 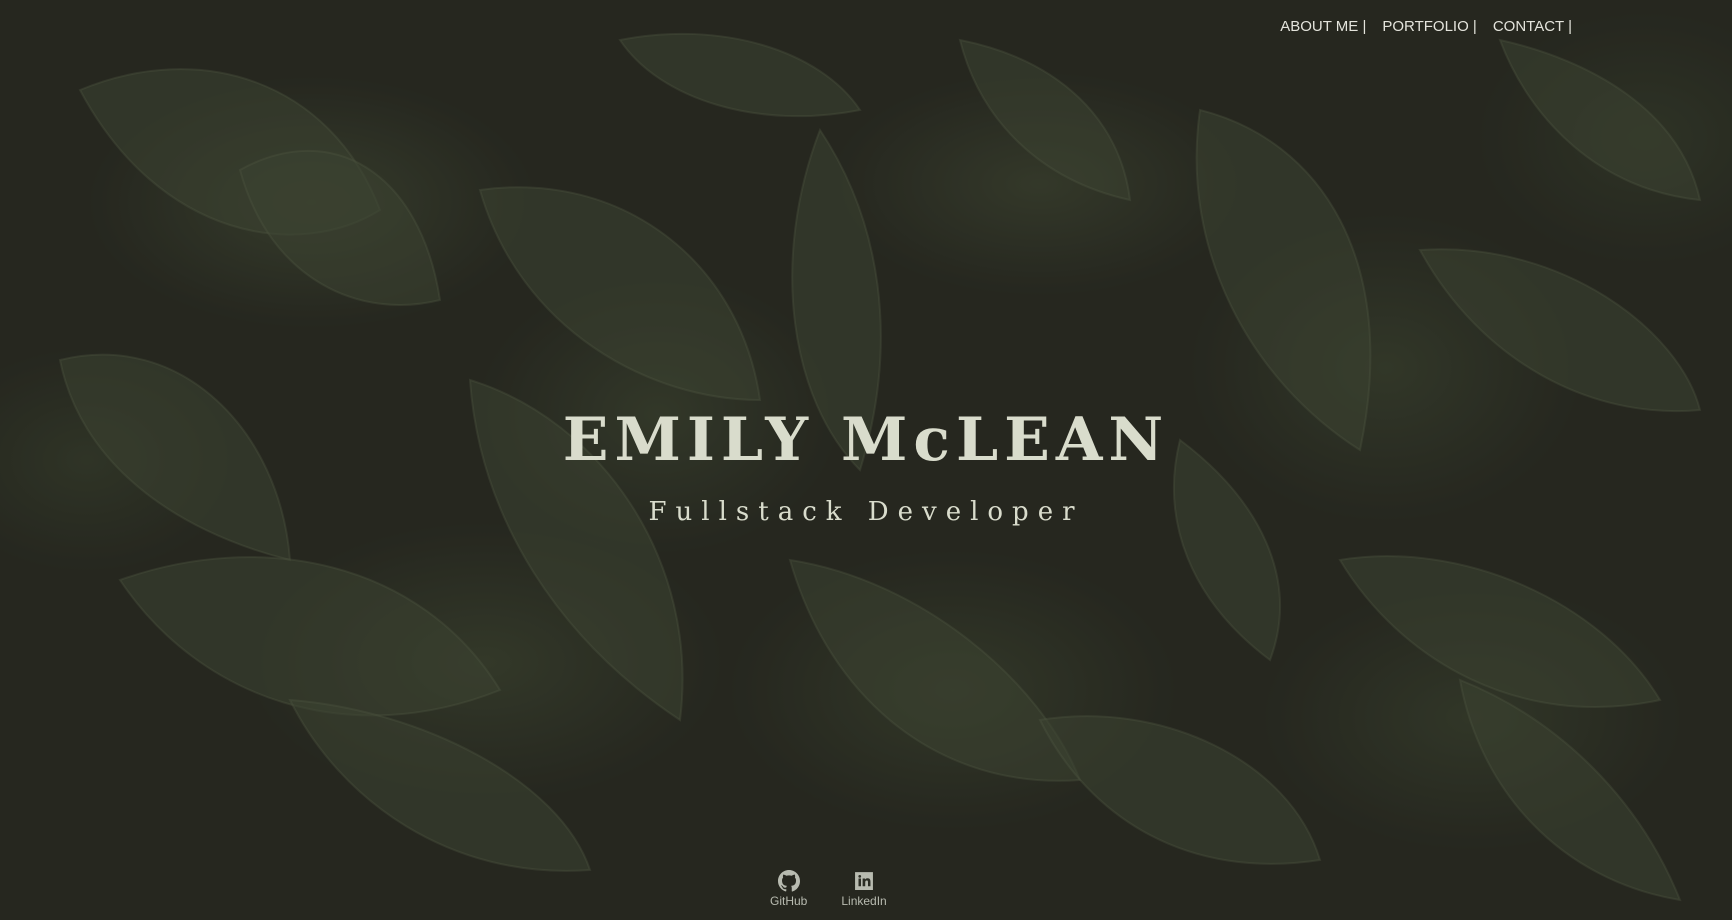 I want to click on github-link: GitHub, so click(x=788, y=889).